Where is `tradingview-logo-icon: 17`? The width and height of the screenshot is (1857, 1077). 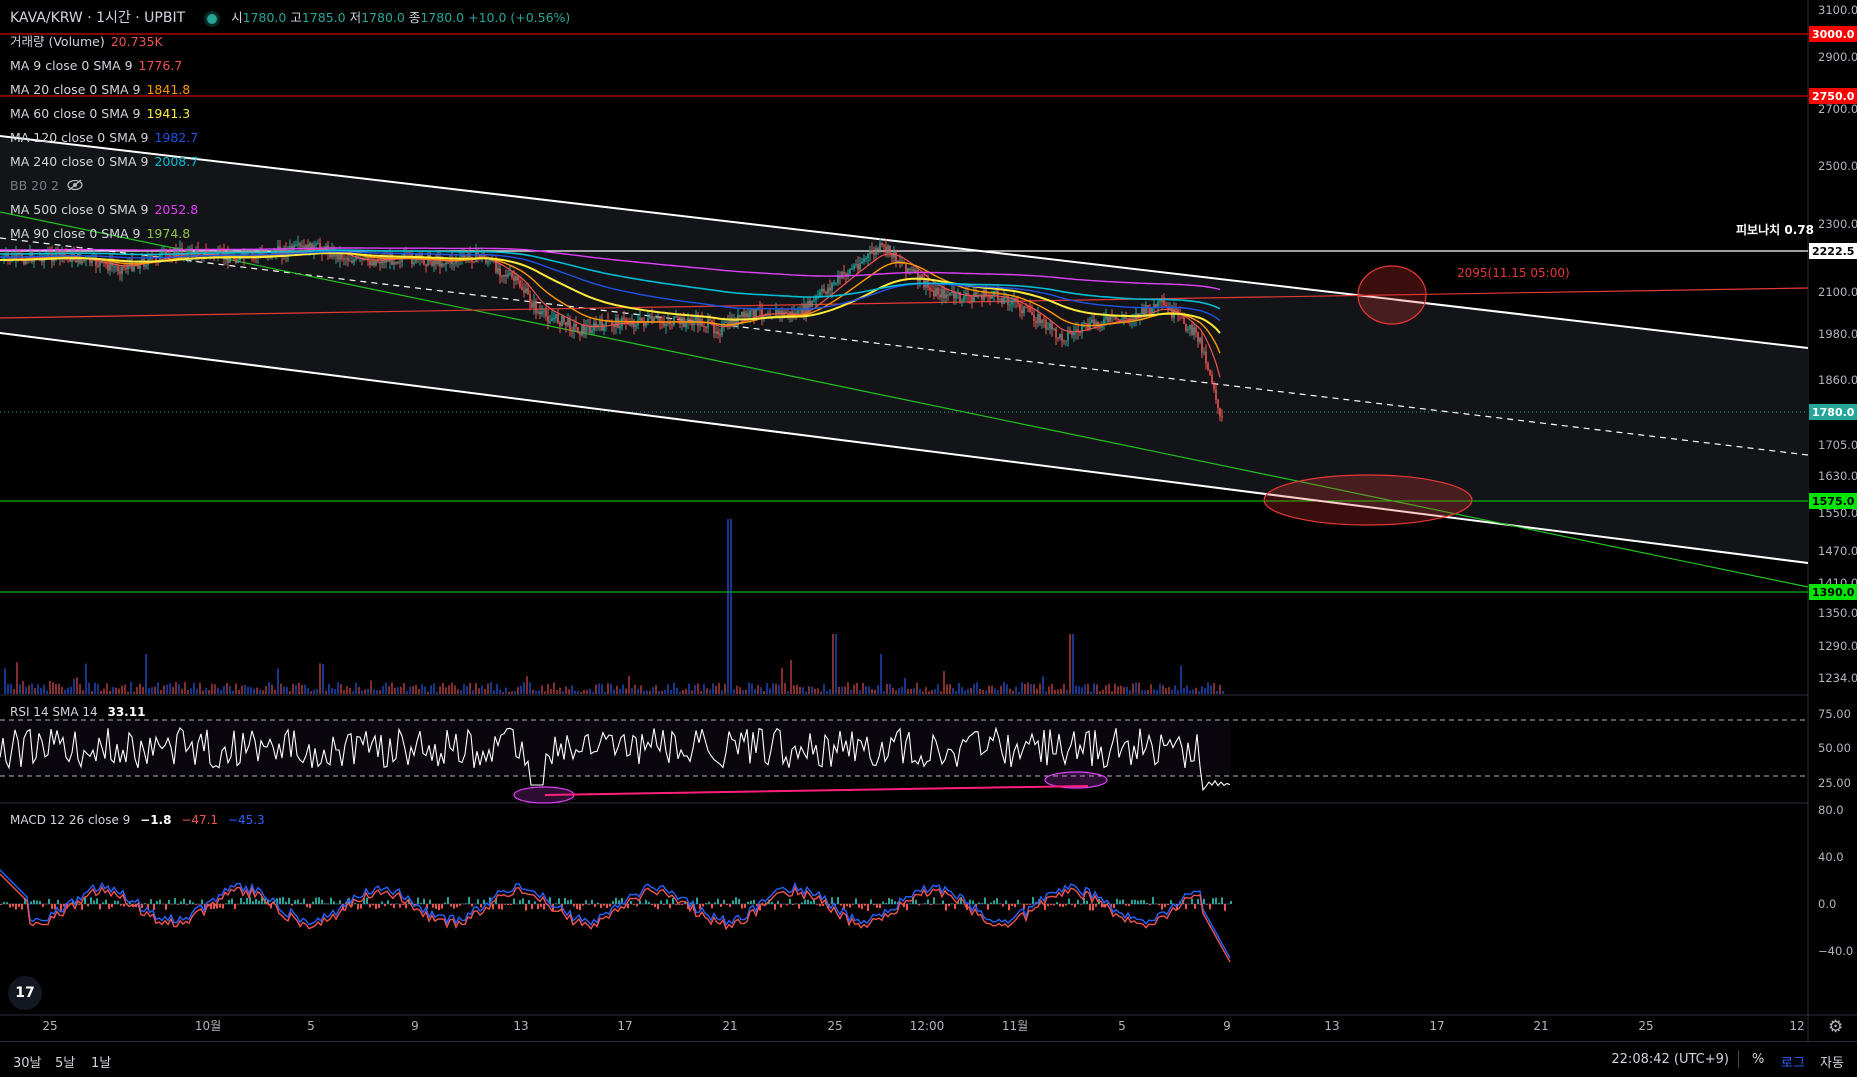
tradingview-logo-icon: 17 is located at coordinates (25, 993).